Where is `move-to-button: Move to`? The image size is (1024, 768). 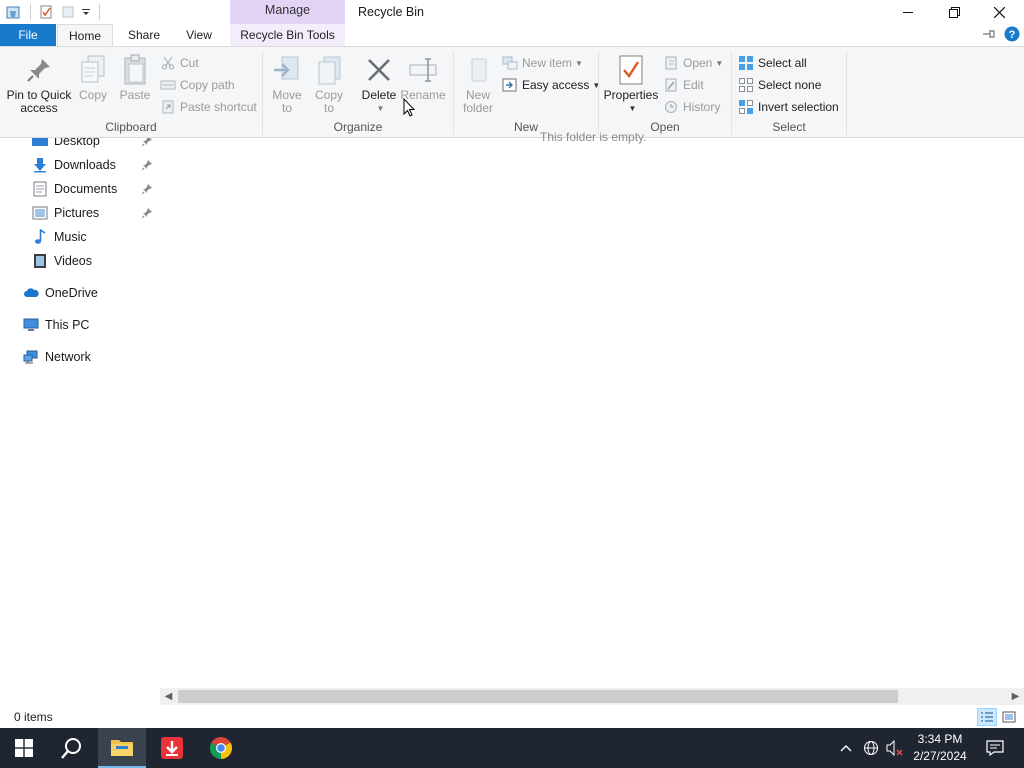 move-to-button: Move to is located at coordinates (287, 84).